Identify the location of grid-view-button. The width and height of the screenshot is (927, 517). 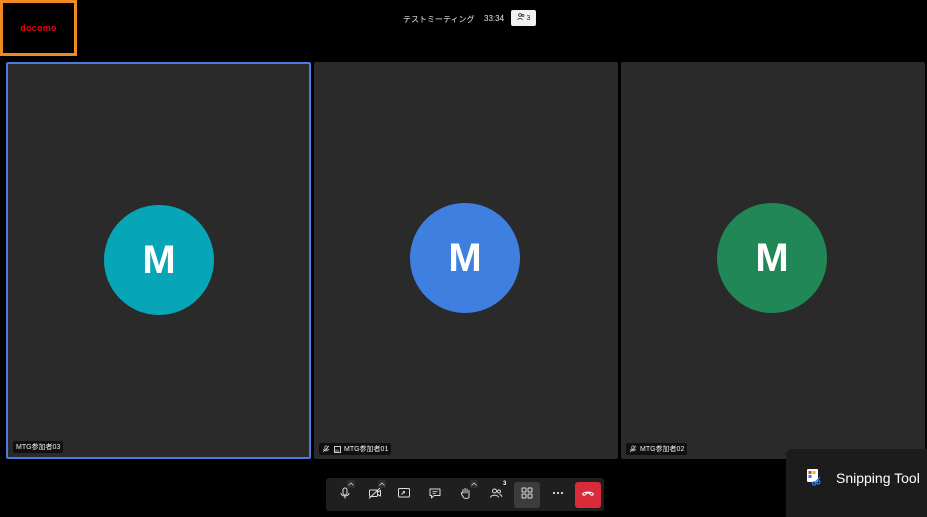
(527, 495).